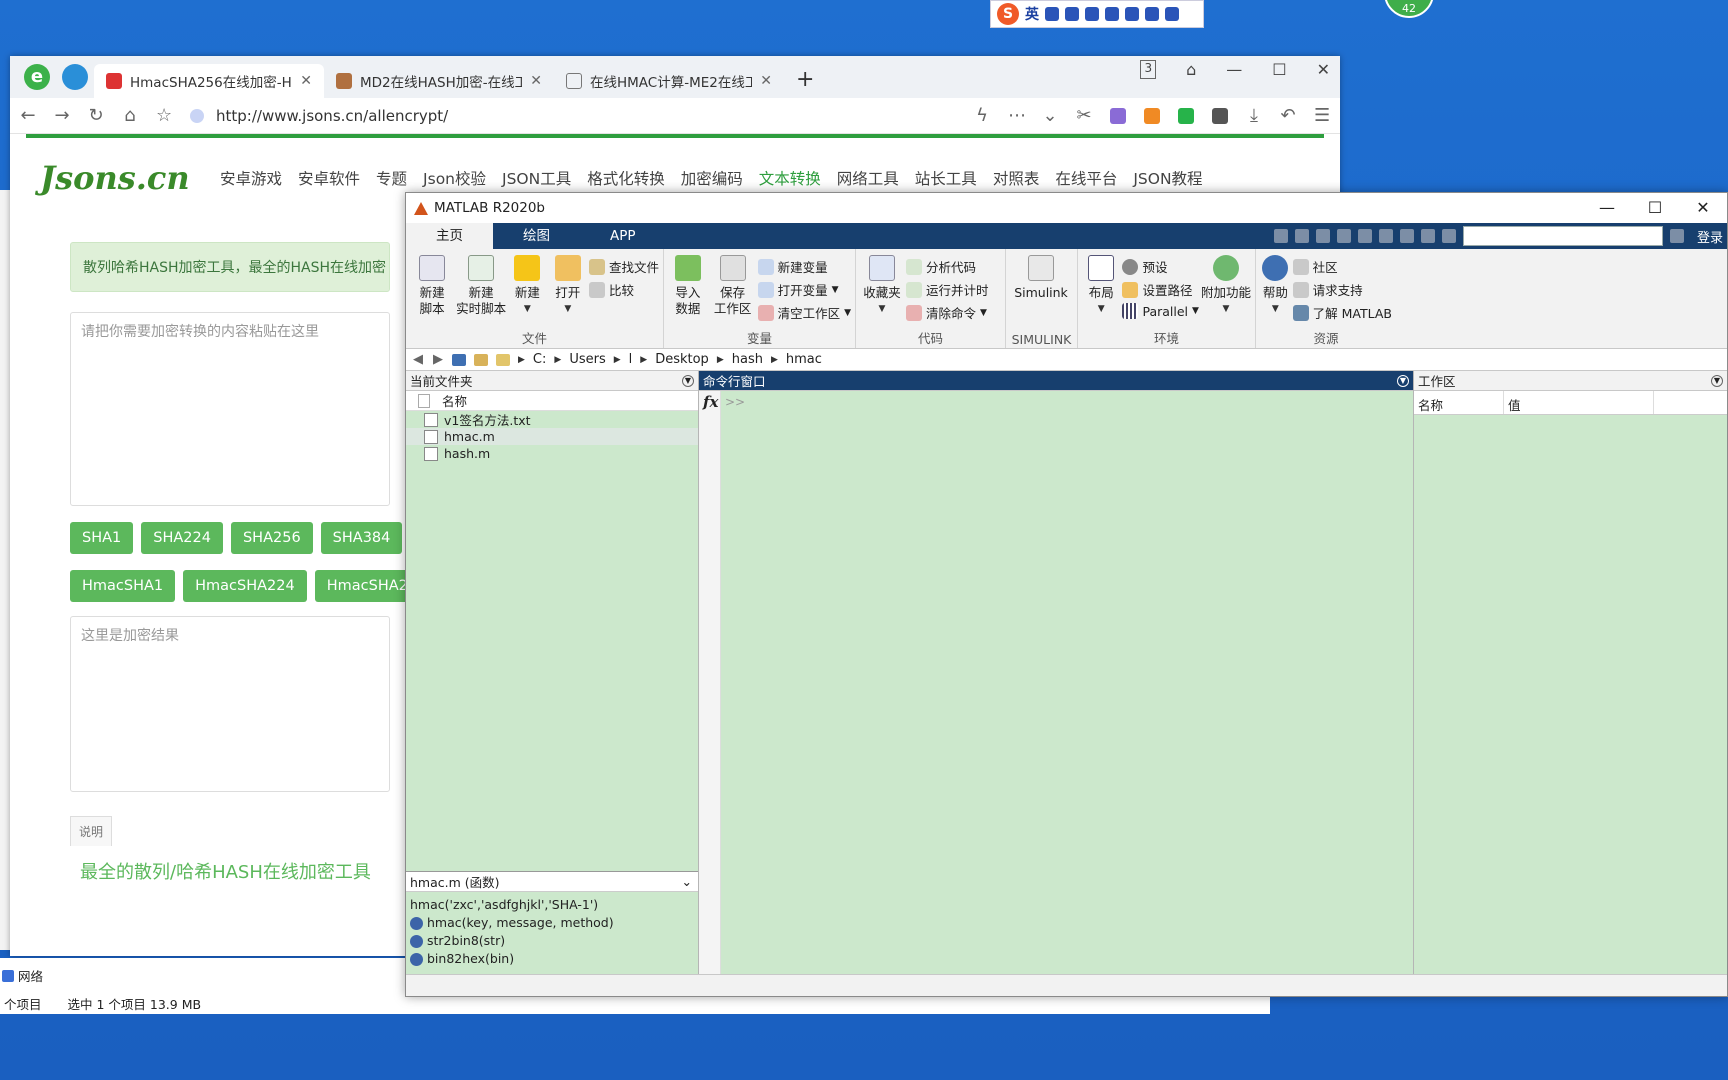 This screenshot has height=1080, width=1728. What do you see at coordinates (573, 116) in the screenshot?
I see `address-field: http://www.jsons.cn/allencrypt/` at bounding box center [573, 116].